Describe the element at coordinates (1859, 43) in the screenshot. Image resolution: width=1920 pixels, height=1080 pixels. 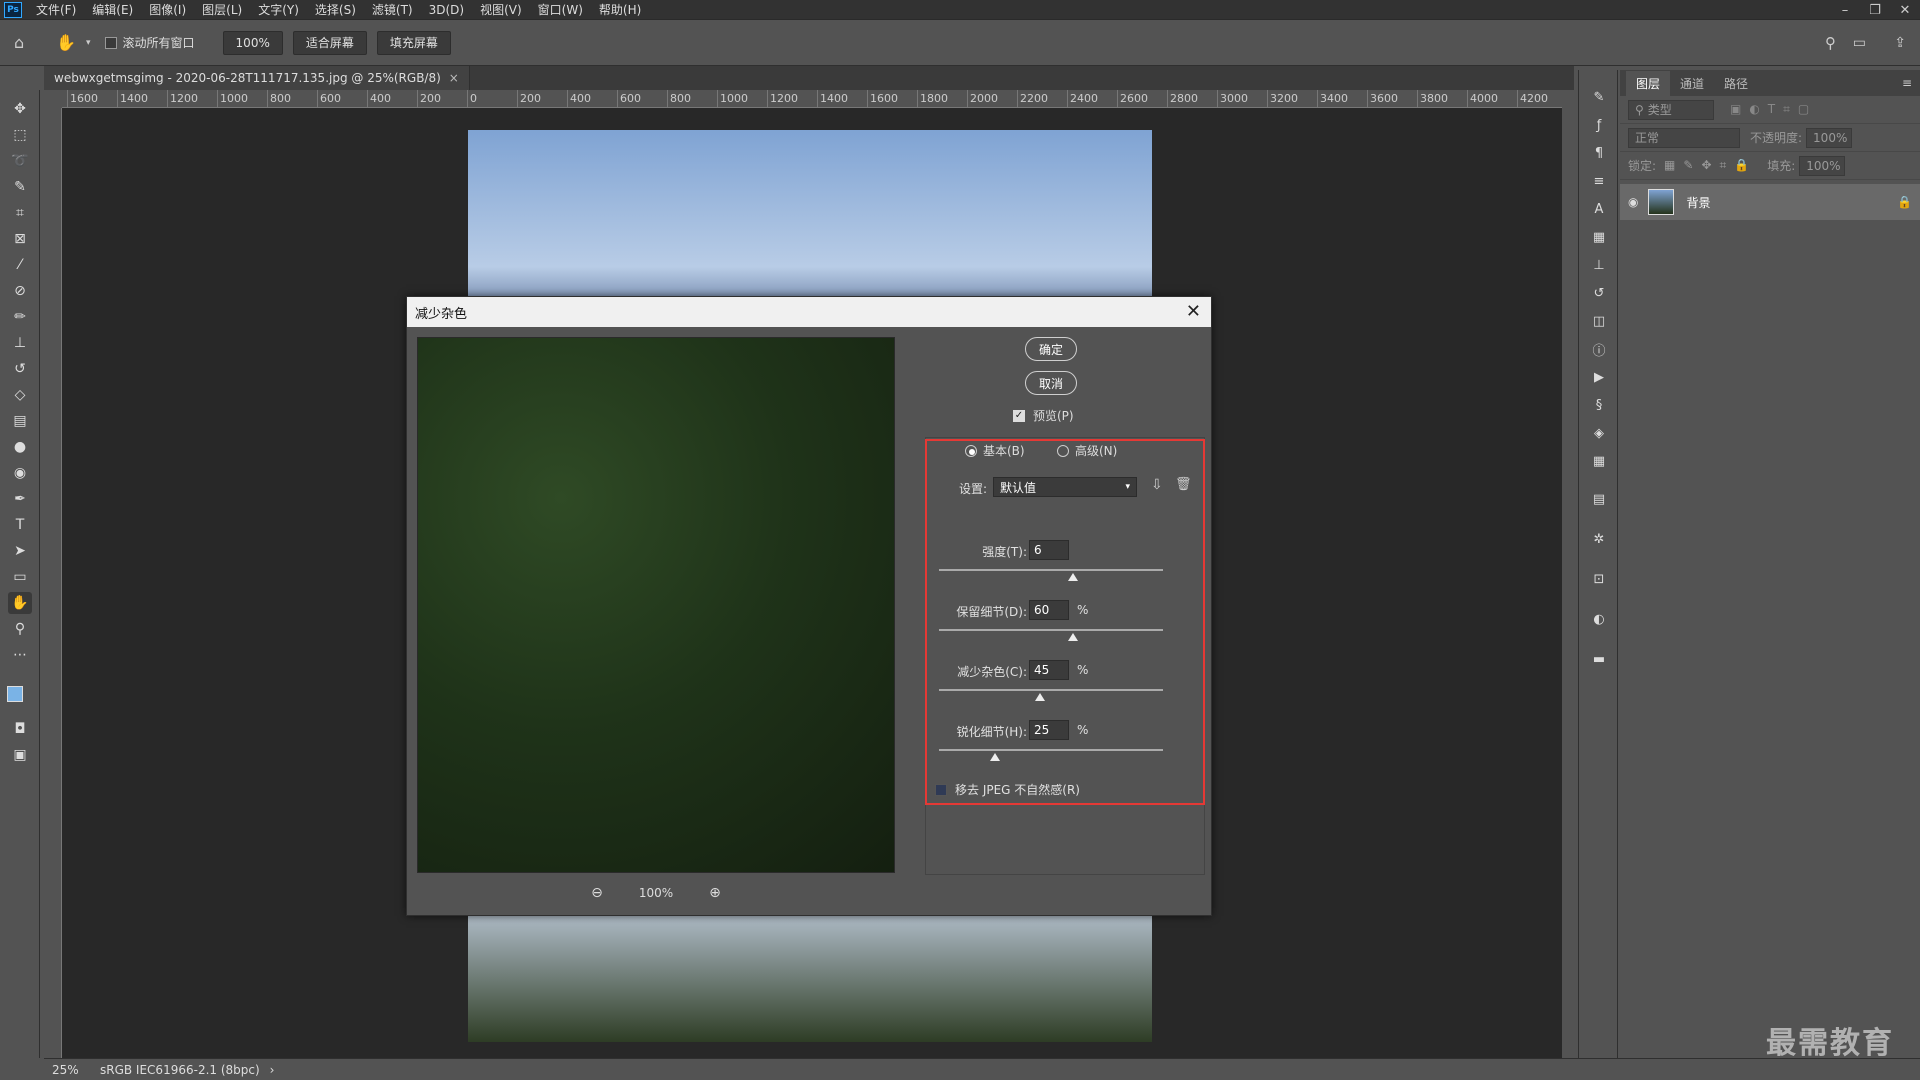
I see `workspace-icon: ▭` at that location.